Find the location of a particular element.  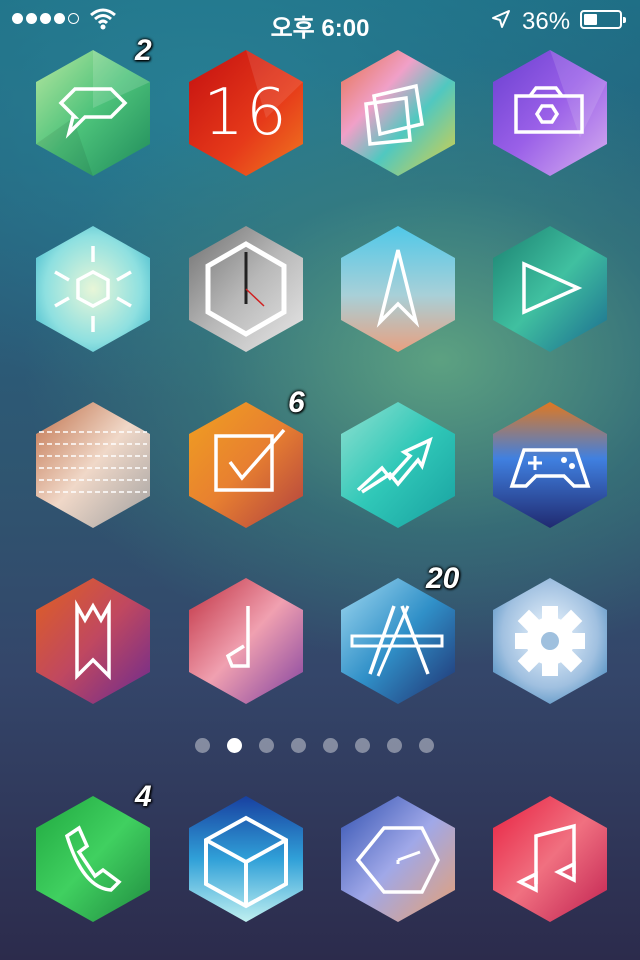

app-stocks is located at coordinates (398, 465).